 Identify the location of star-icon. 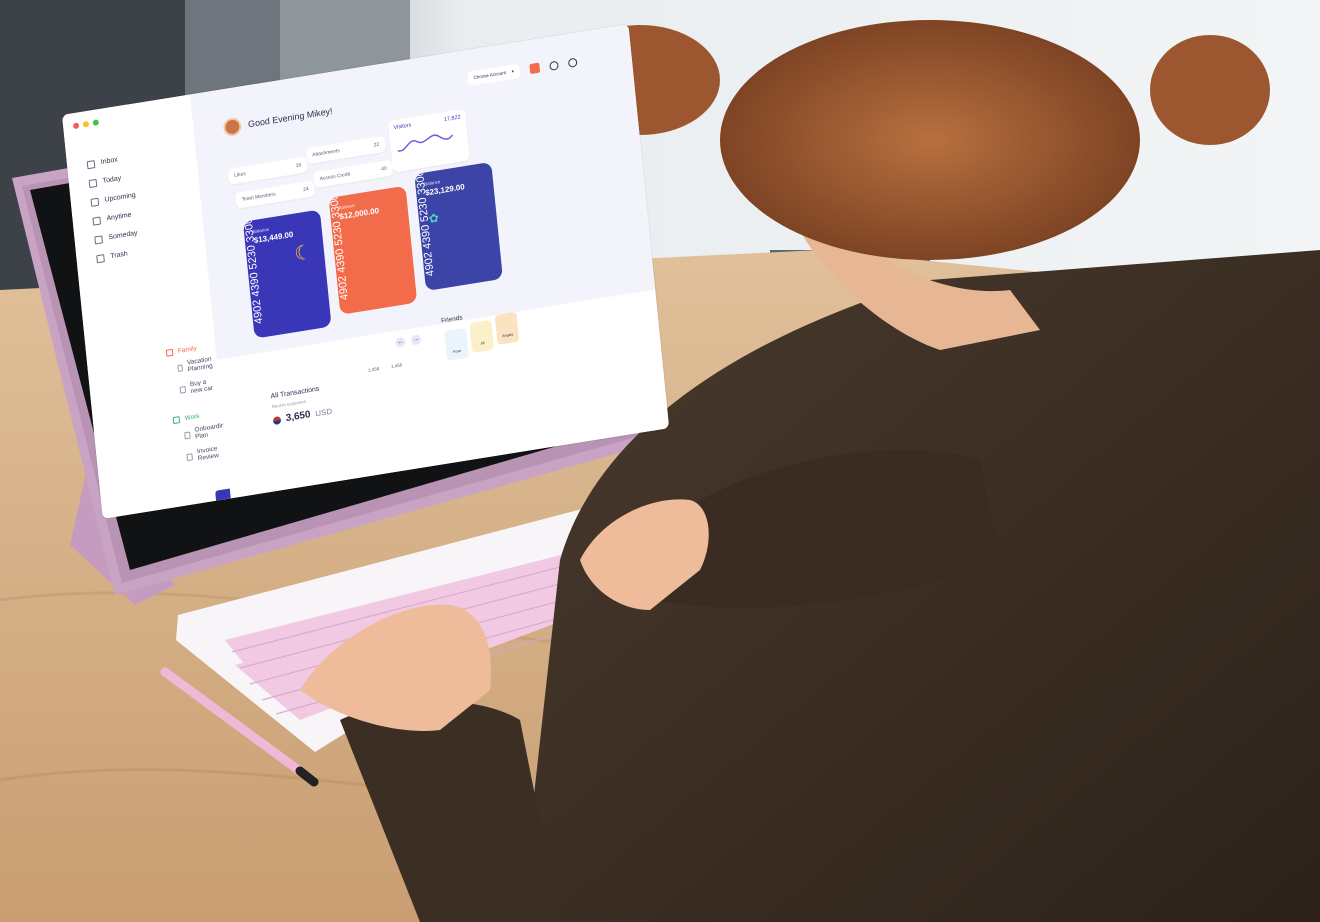
(93, 183).